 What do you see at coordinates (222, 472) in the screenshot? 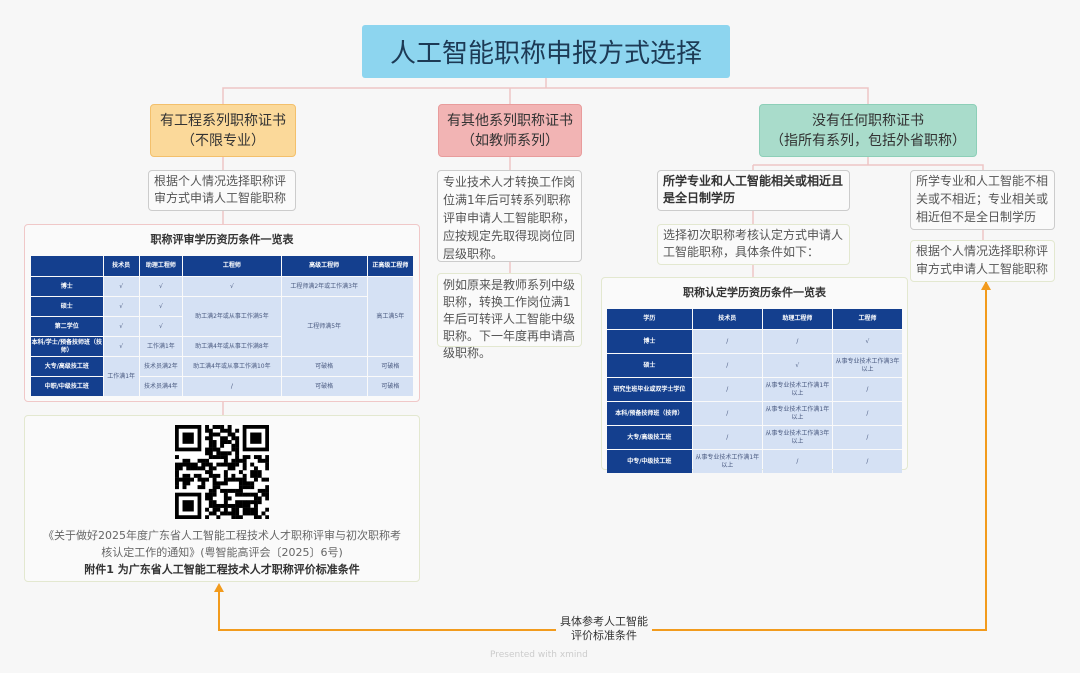
I see `qr-code-icon` at bounding box center [222, 472].